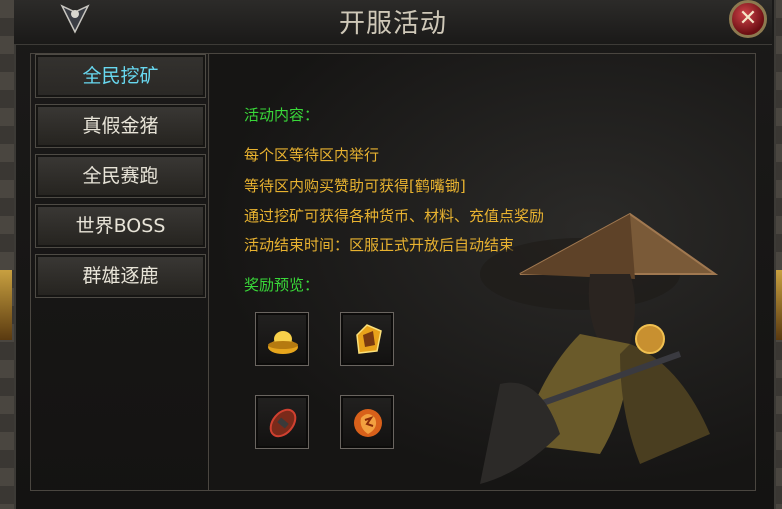  What do you see at coordinates (312, 155) in the screenshot?
I see `activity-line-1: 每个区等待区内举行` at bounding box center [312, 155].